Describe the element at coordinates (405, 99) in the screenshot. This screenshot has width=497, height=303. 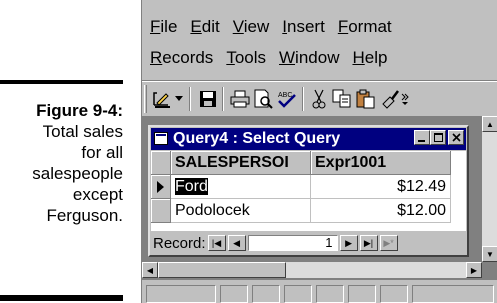
I see `toolbar-overflow-icon` at that location.